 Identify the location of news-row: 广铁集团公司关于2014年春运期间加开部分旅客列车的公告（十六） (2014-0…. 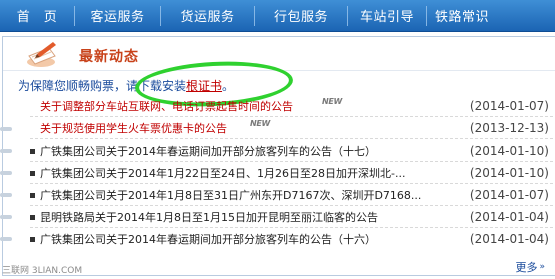
(276, 239).